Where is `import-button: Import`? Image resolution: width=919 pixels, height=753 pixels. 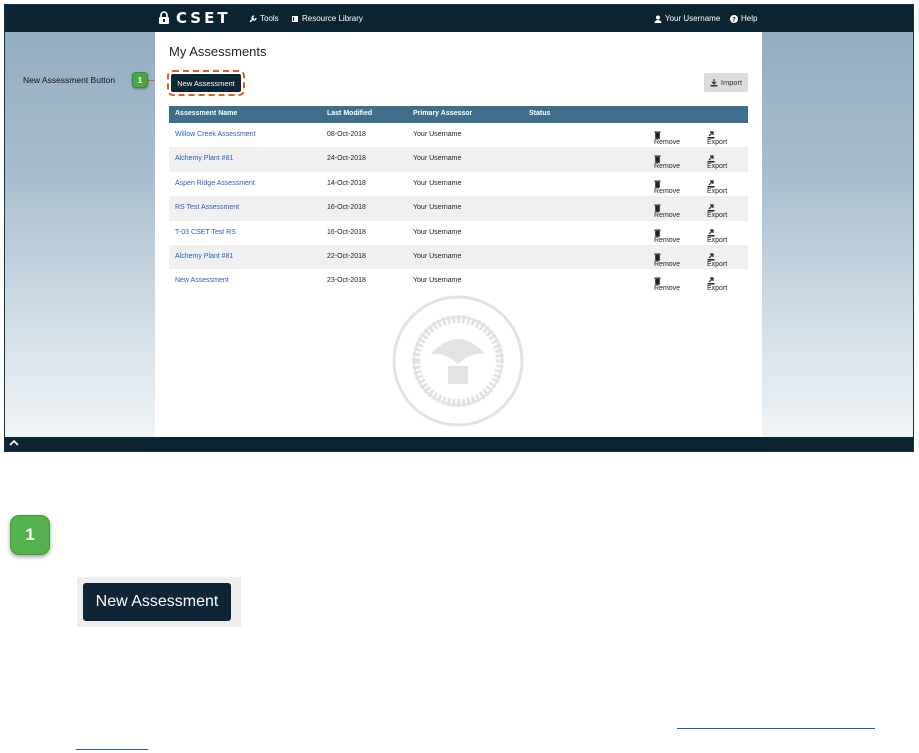 import-button: Import is located at coordinates (726, 82).